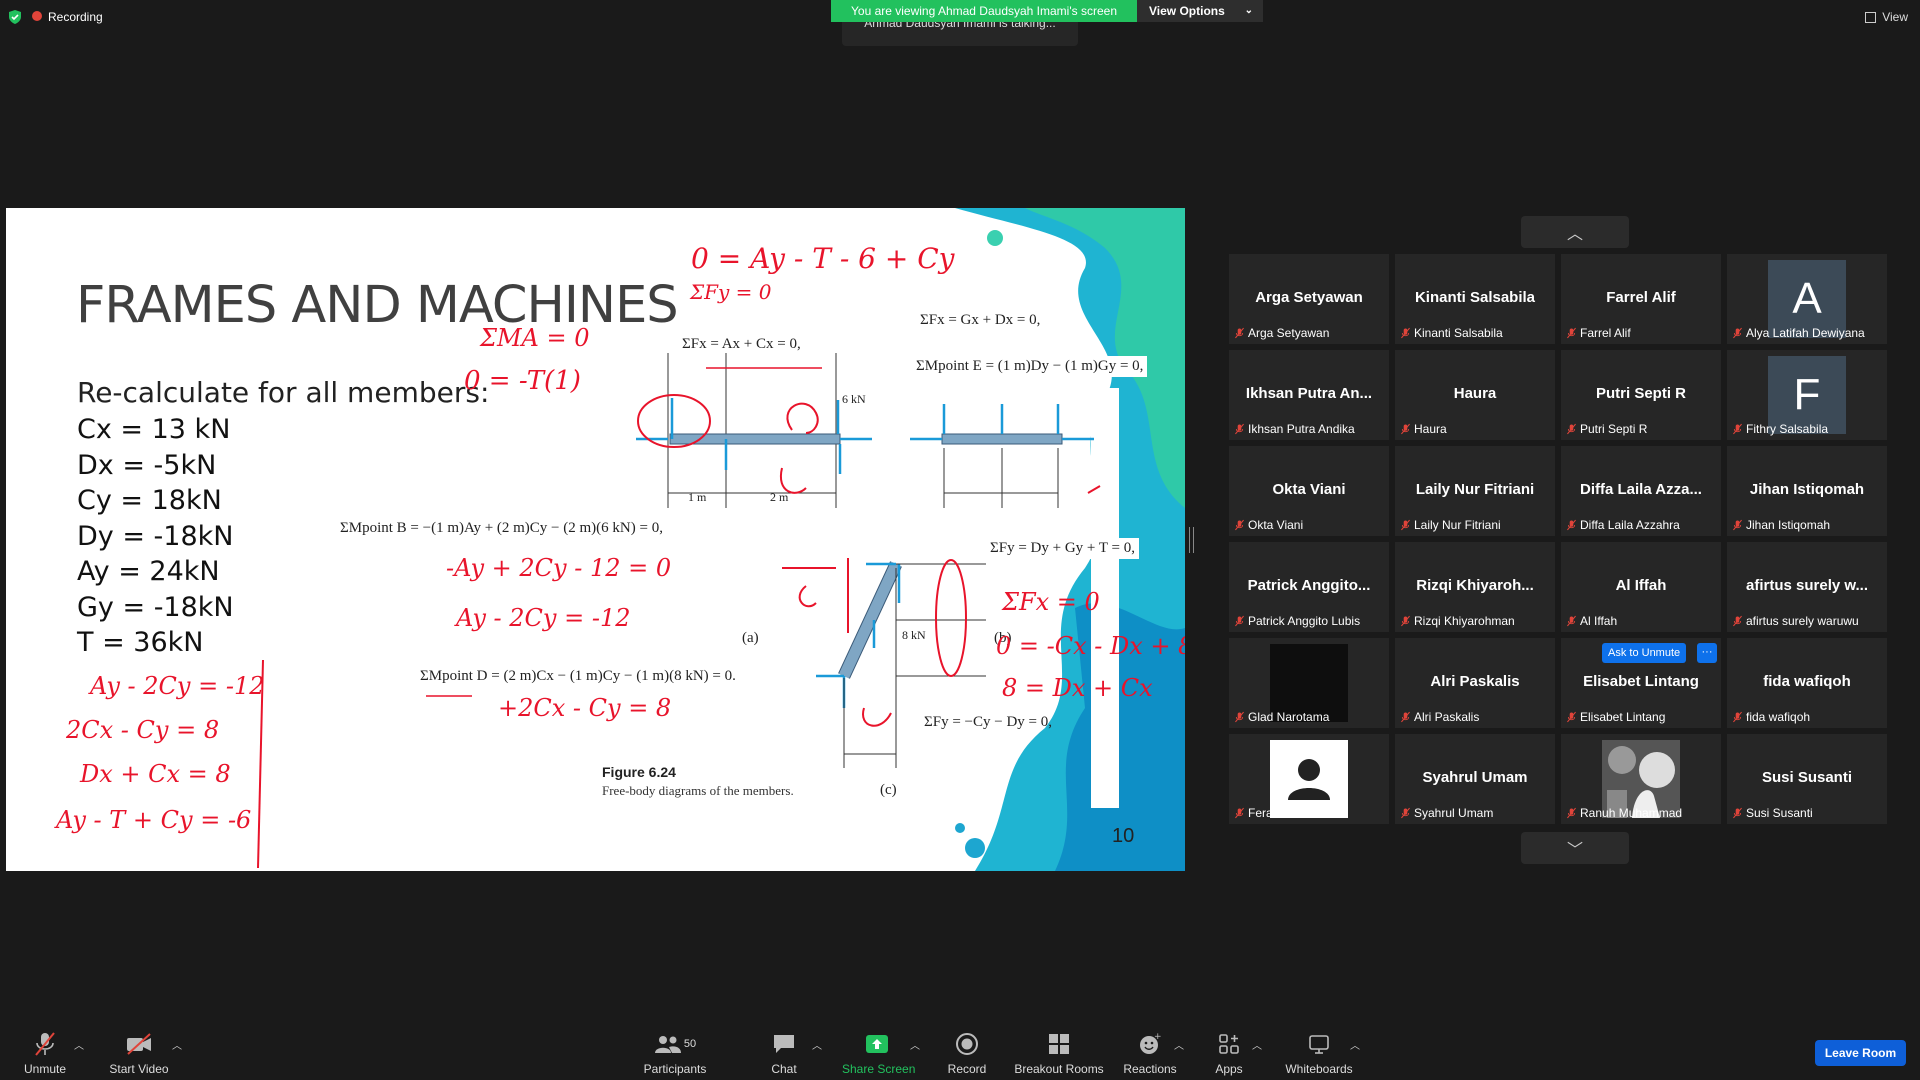 The height and width of the screenshot is (1080, 1920). What do you see at coordinates (1787, 429) in the screenshot?
I see `participant-name: Fithry Salsabila` at bounding box center [1787, 429].